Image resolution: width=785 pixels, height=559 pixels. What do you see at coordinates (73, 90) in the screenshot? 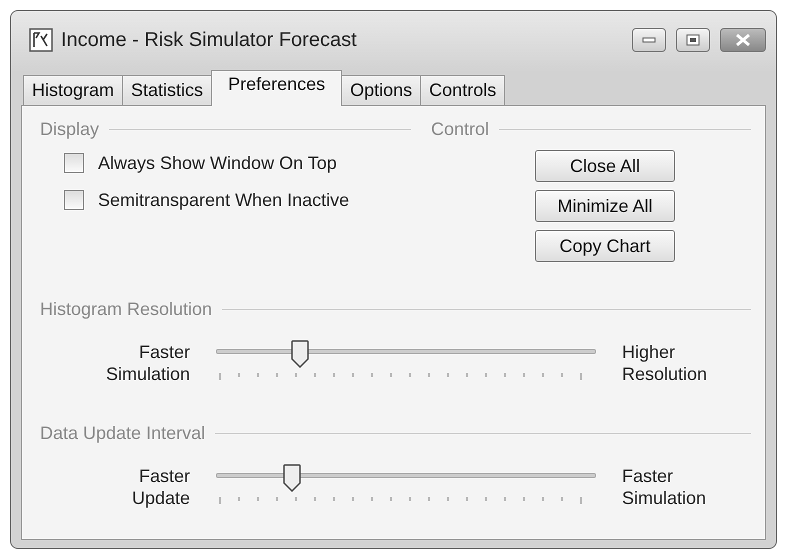
I see `tab: Histogram` at bounding box center [73, 90].